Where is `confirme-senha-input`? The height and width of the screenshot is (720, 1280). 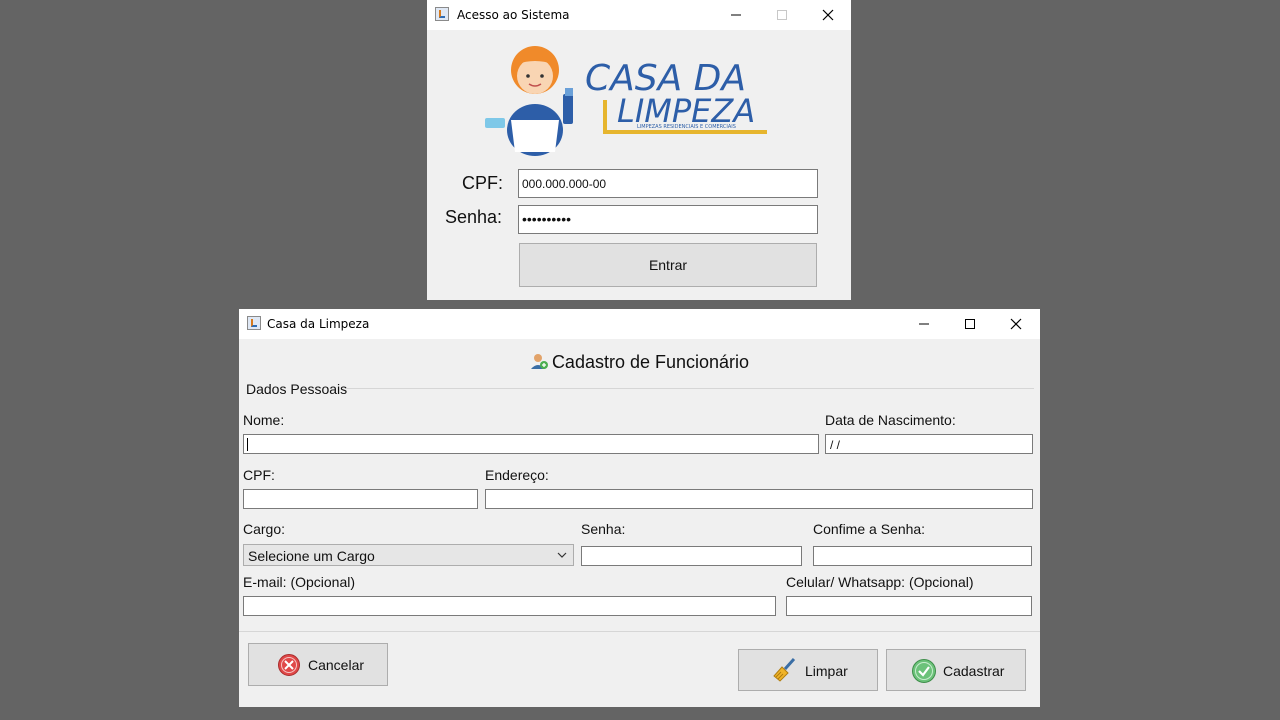 confirme-senha-input is located at coordinates (922, 556).